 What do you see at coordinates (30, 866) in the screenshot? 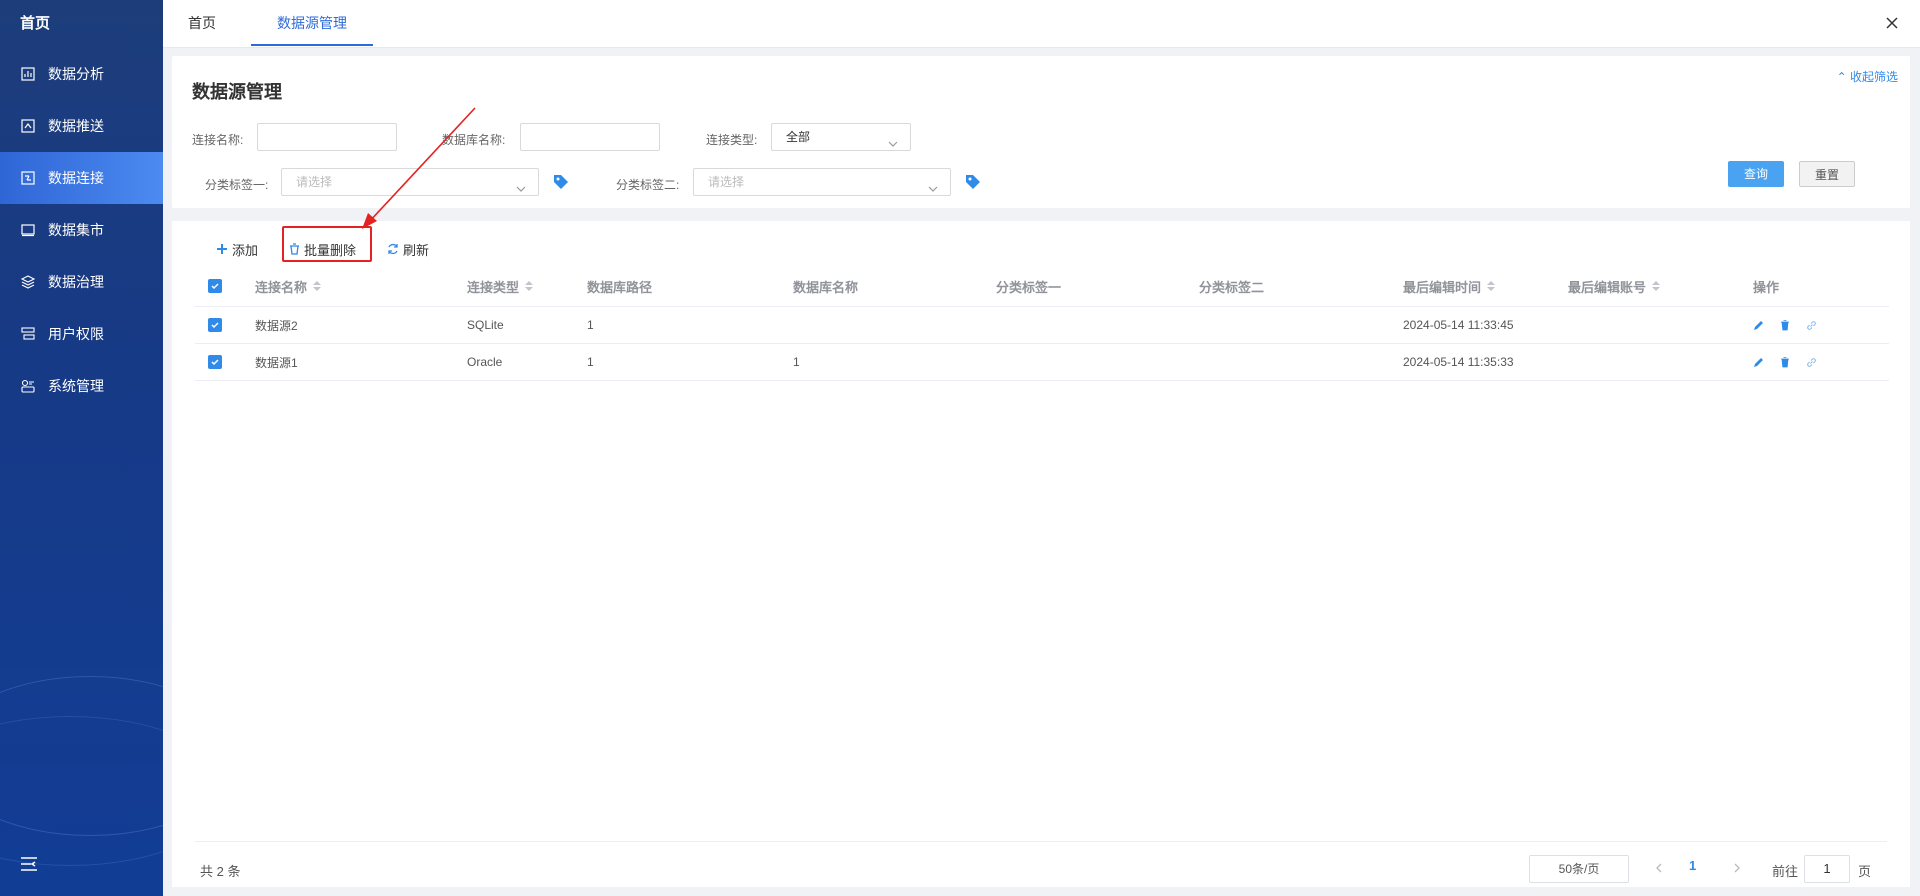
I see `menu-collapse-icon` at bounding box center [30, 866].